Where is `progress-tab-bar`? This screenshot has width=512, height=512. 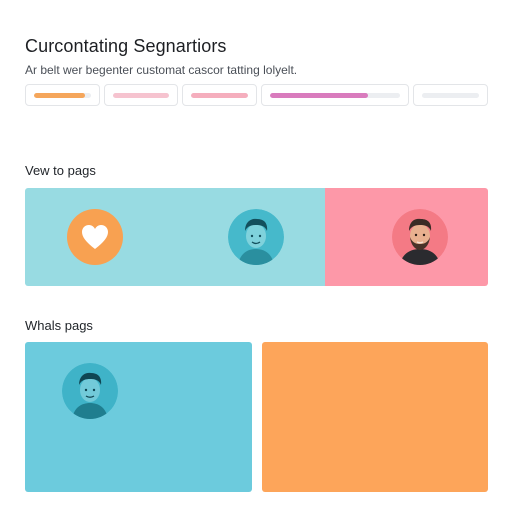
progress-tab-bar is located at coordinates (256, 95).